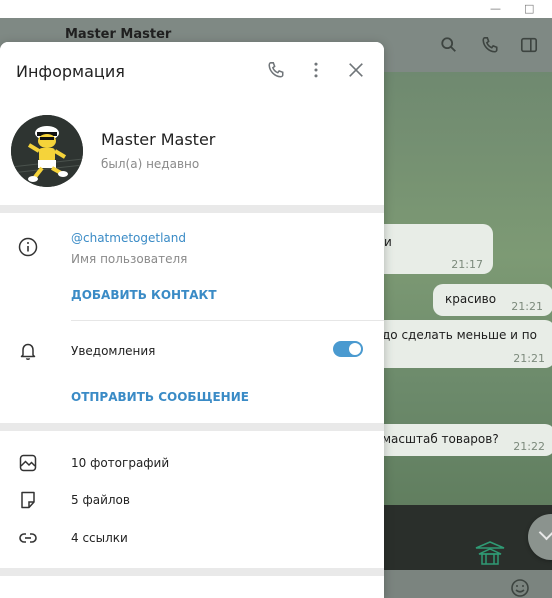 The width and height of the screenshot is (552, 598). What do you see at coordinates (99, 538) in the screenshot?
I see `links-link: 4 ссылки` at bounding box center [99, 538].